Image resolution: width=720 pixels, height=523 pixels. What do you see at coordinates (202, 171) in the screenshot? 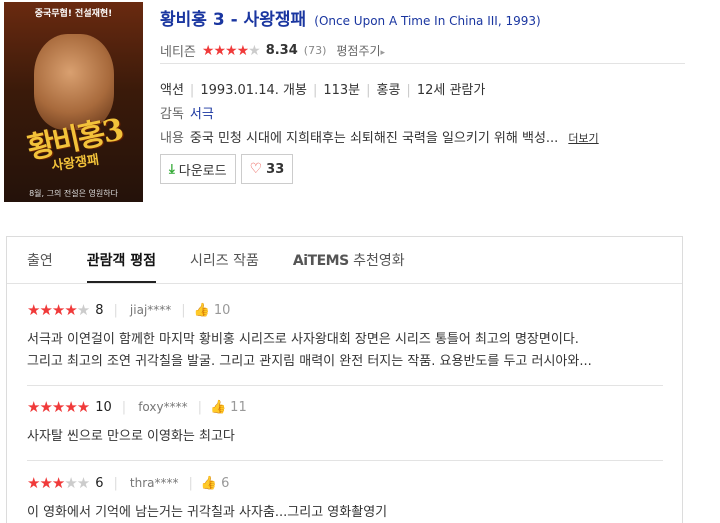
I see `download-label: 다운로드` at bounding box center [202, 171].